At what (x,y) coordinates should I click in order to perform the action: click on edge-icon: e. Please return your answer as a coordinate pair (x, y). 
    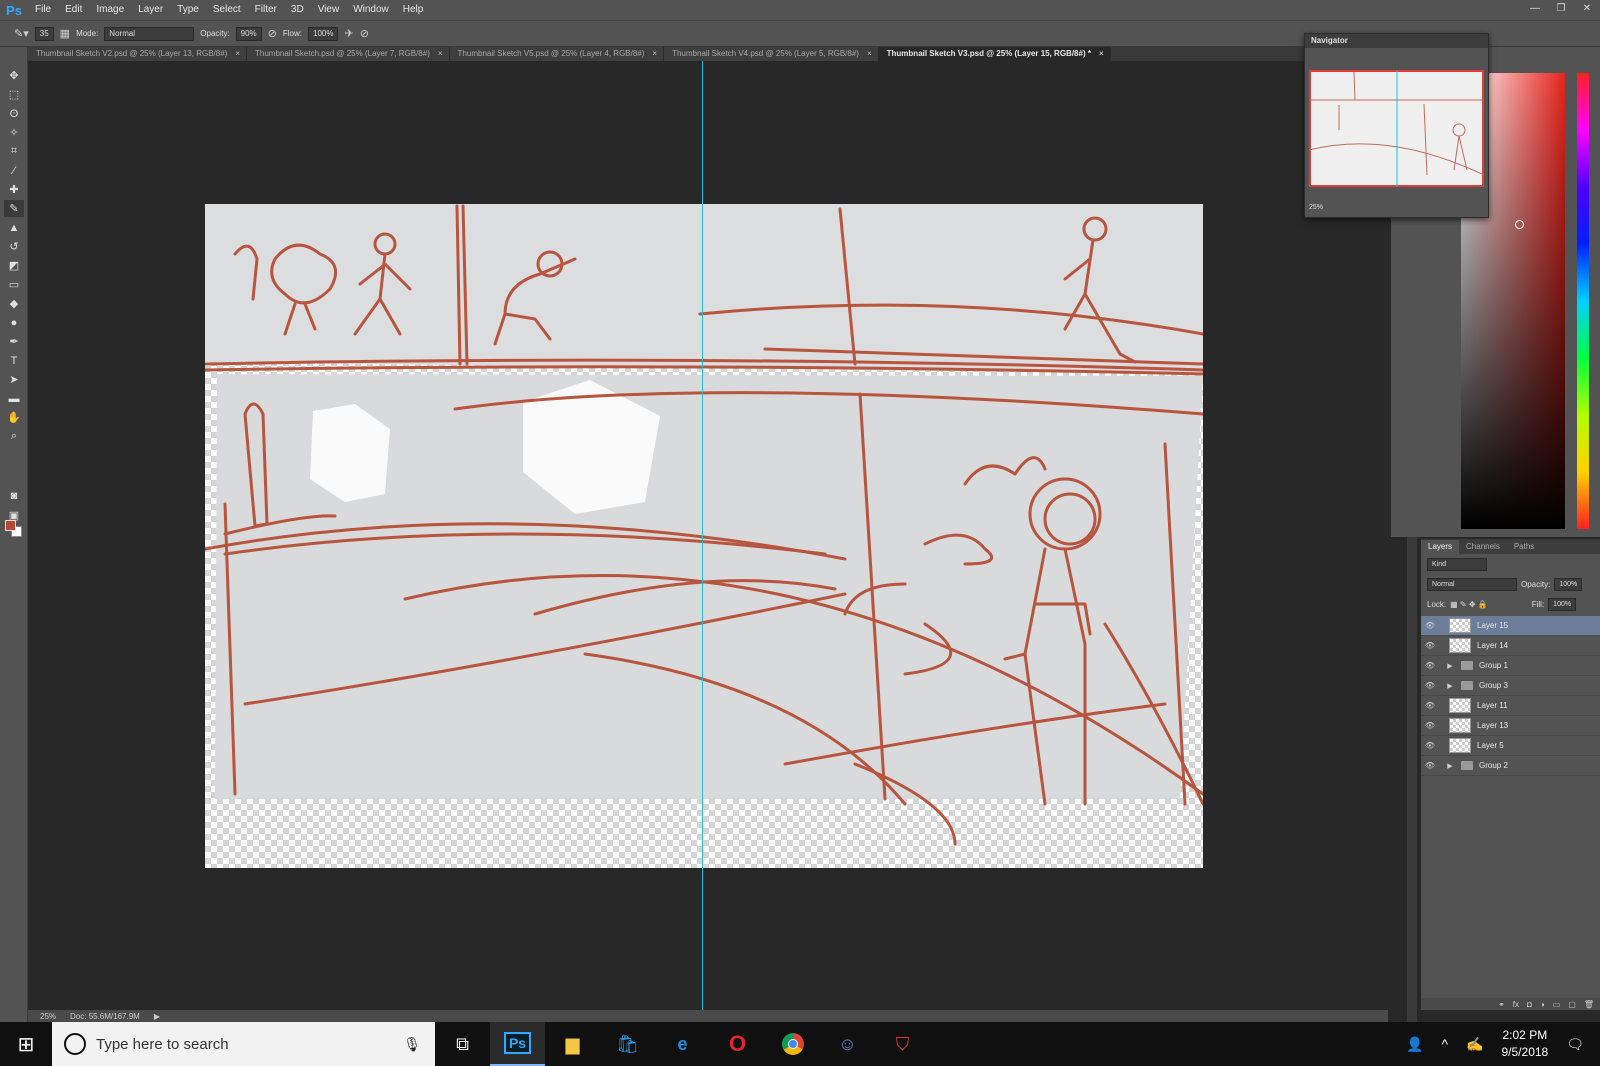
    Looking at the image, I should click on (682, 1044).